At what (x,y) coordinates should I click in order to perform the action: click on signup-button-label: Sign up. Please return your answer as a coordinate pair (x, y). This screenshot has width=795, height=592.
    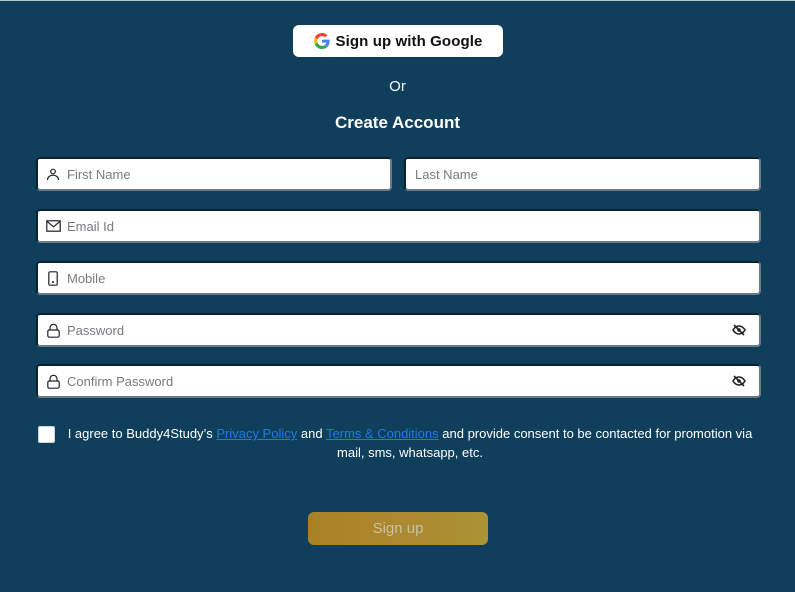
    Looking at the image, I should click on (398, 528).